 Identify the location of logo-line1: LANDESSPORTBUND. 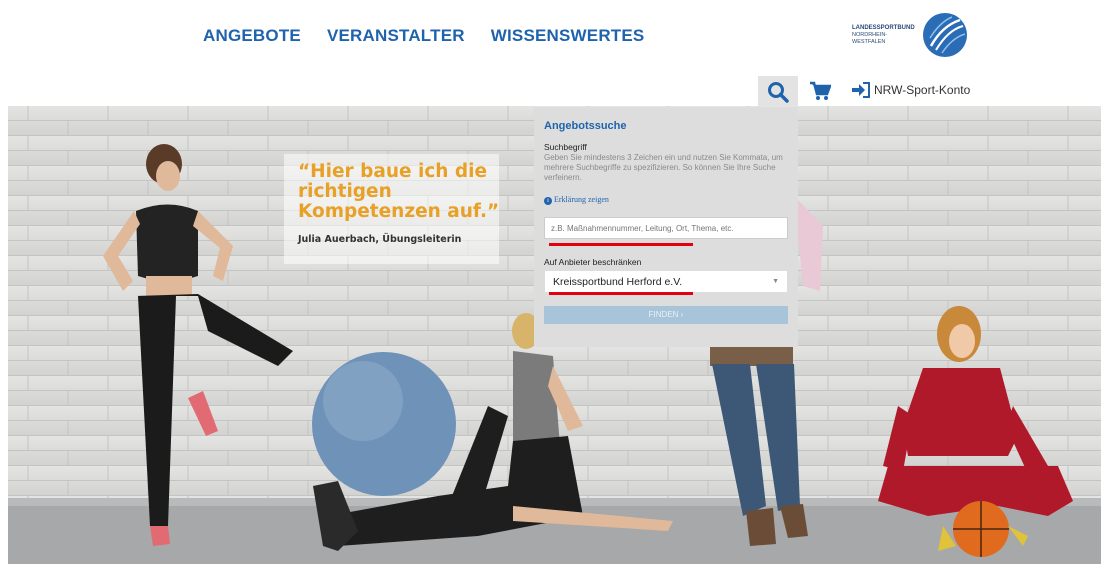
(883, 27).